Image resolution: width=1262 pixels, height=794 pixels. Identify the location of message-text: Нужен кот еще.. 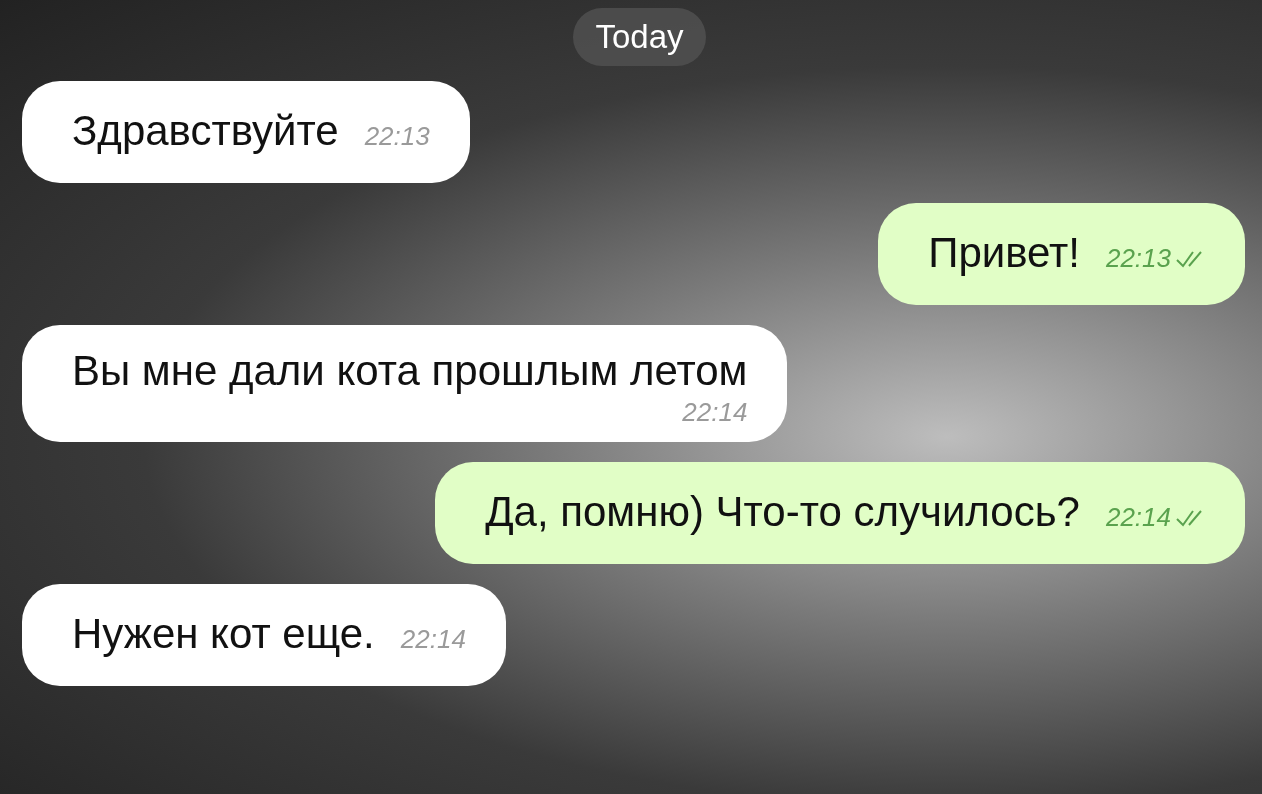
(223, 634).